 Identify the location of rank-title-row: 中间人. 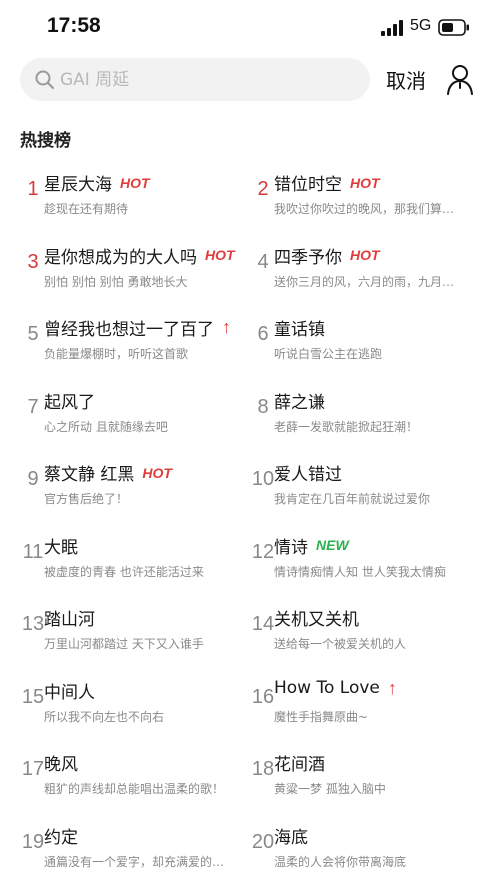
(69, 690).